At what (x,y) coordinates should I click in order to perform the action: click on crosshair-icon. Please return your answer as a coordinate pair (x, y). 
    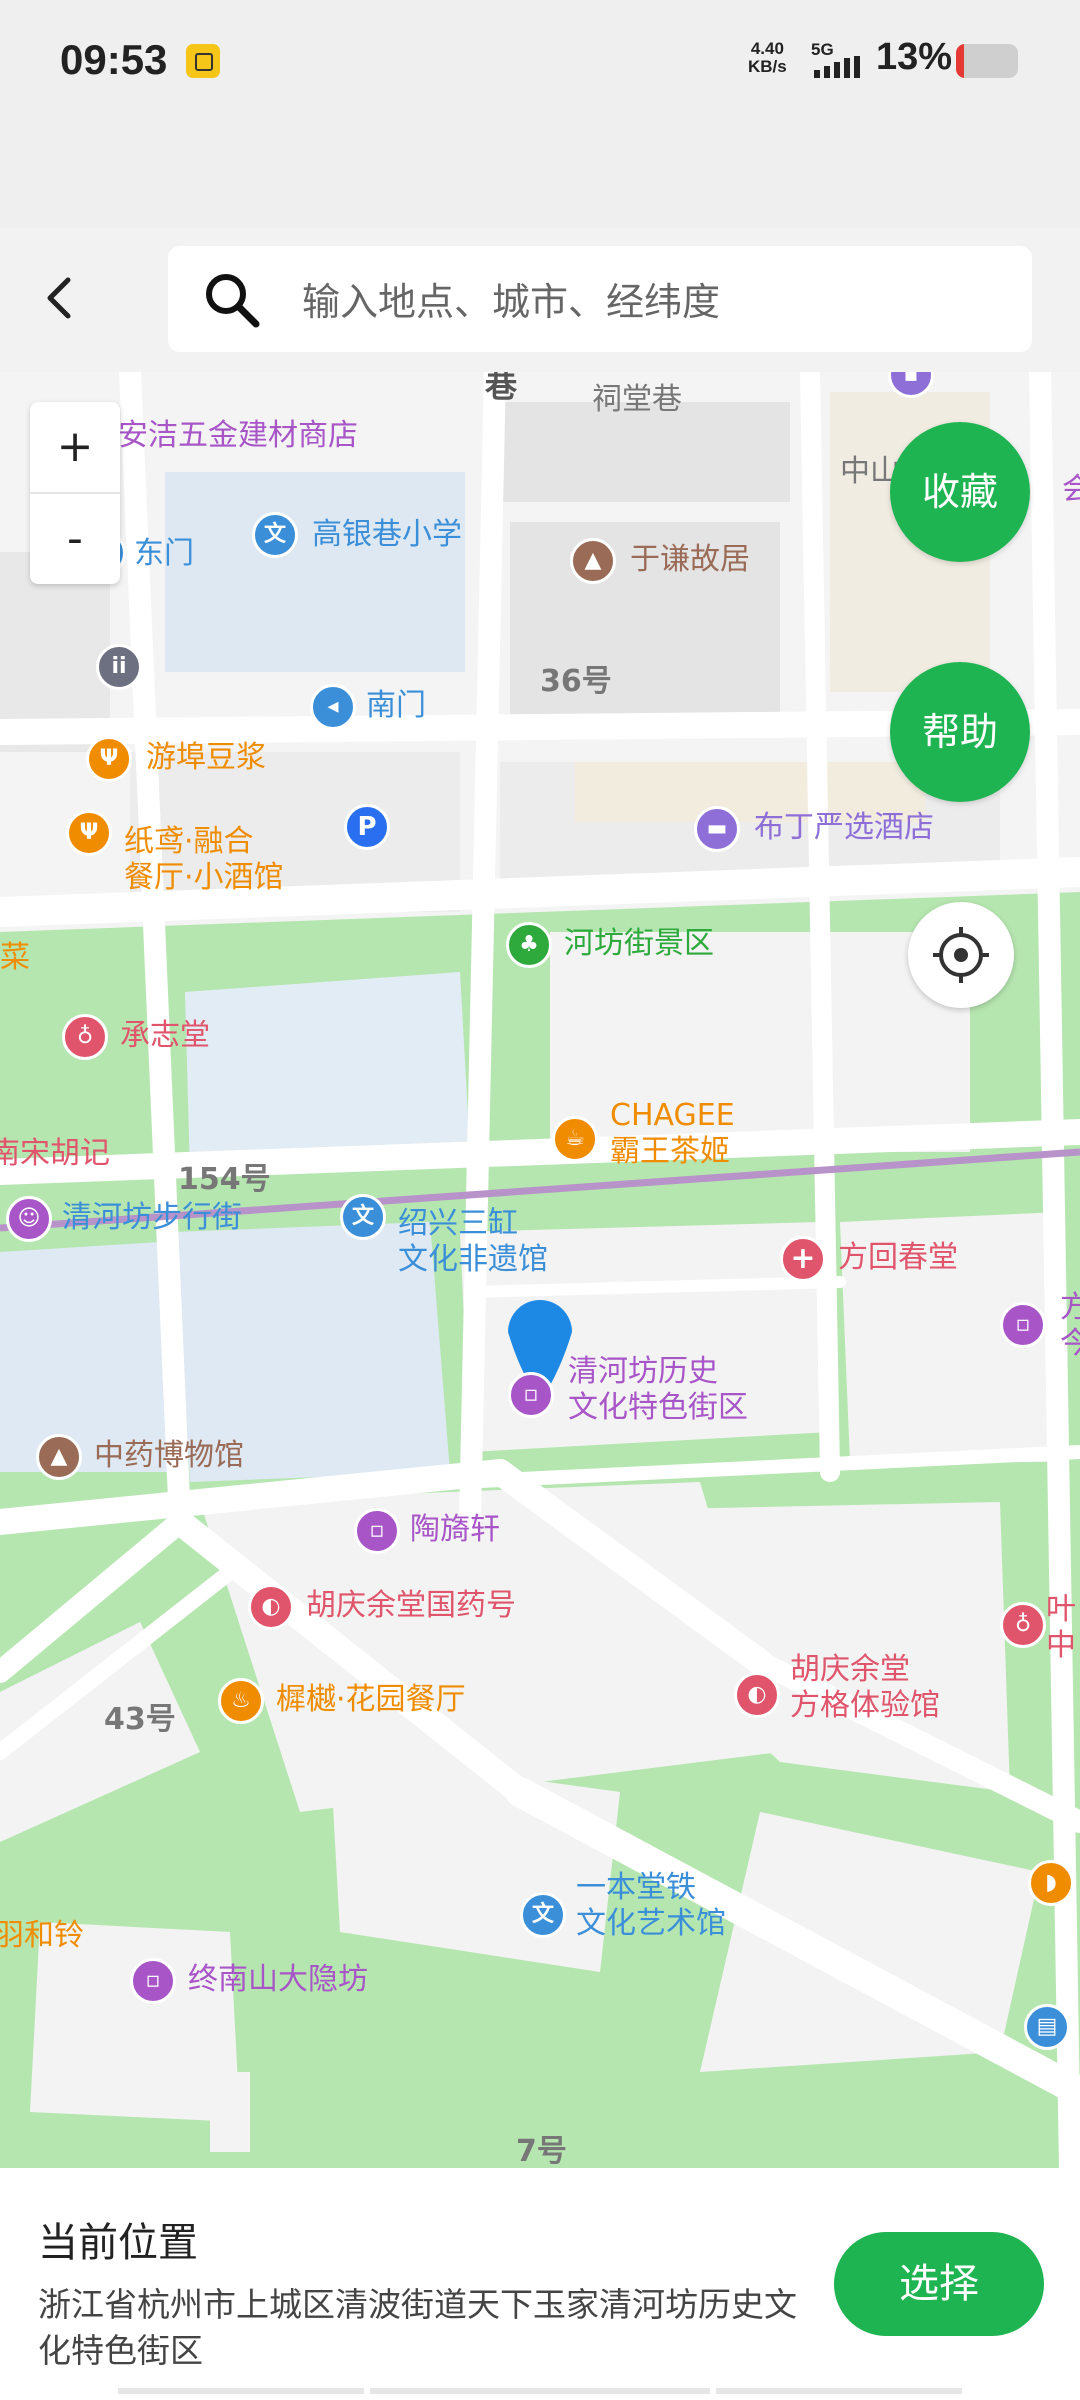
    Looking at the image, I should click on (961, 955).